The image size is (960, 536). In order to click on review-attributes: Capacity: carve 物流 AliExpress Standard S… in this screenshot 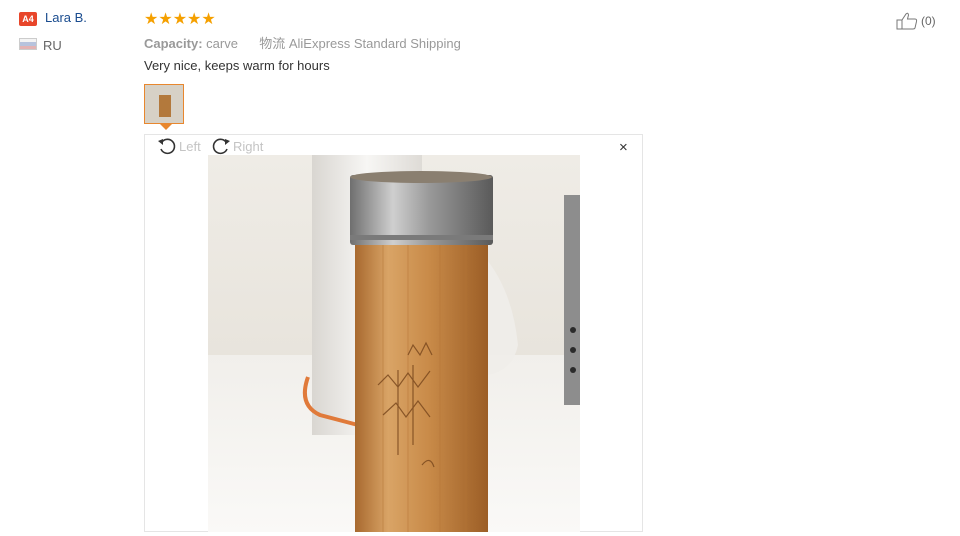, I will do `click(302, 42)`.